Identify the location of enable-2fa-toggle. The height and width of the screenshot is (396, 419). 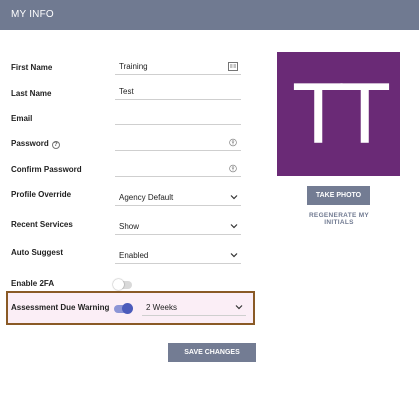
(122, 284).